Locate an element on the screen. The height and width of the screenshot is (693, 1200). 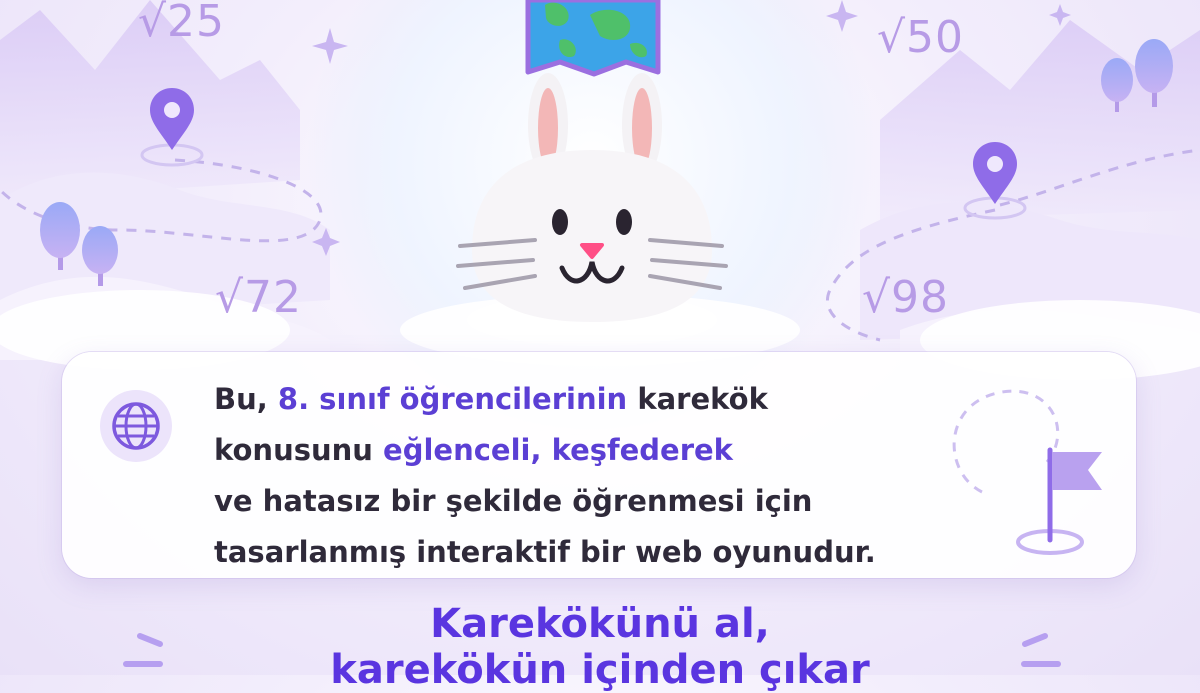
headline-decoration is located at coordinates (592, 650).